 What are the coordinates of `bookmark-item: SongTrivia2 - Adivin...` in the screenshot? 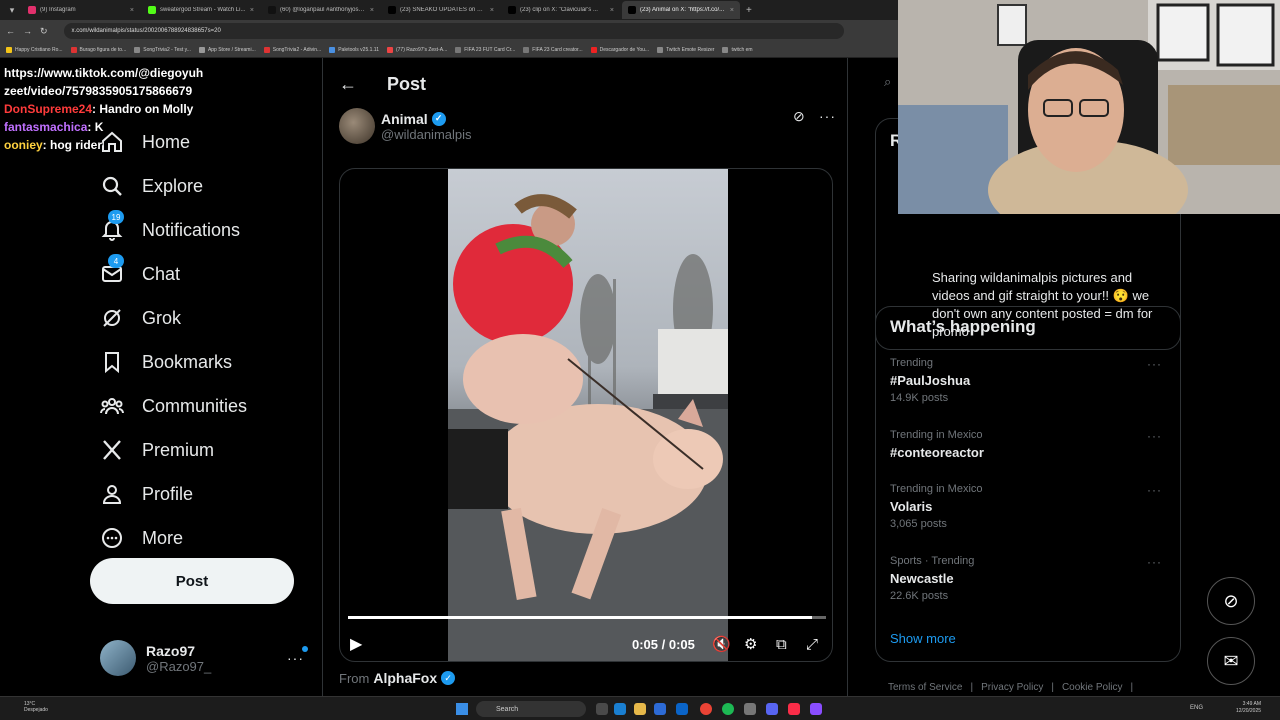 It's located at (292, 49).